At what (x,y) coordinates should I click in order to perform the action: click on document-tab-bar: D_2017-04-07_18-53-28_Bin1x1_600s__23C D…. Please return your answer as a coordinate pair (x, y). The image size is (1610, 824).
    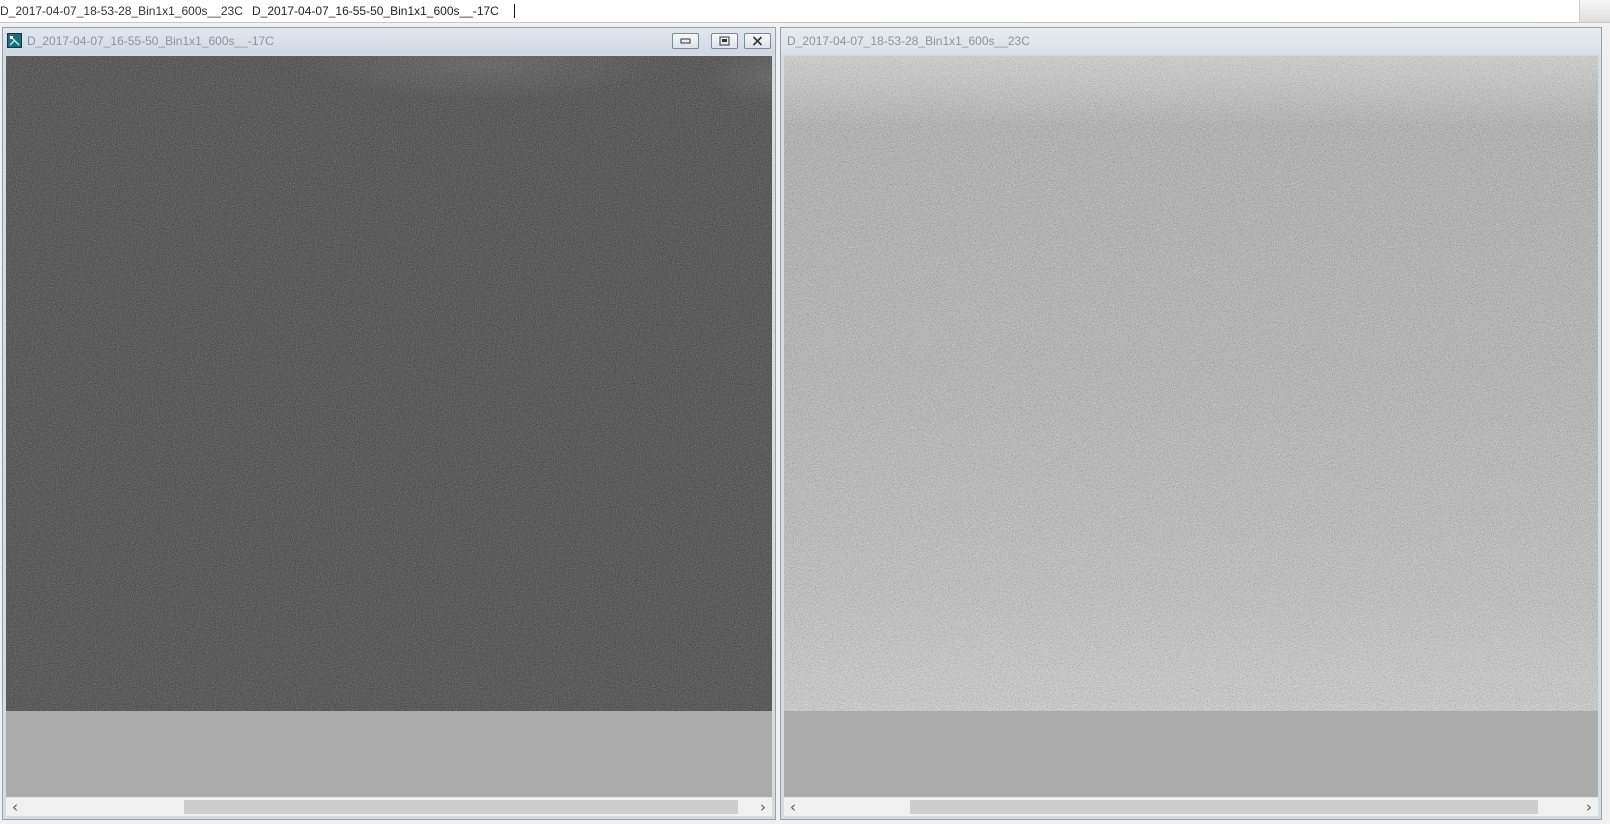
    Looking at the image, I should click on (805, 11).